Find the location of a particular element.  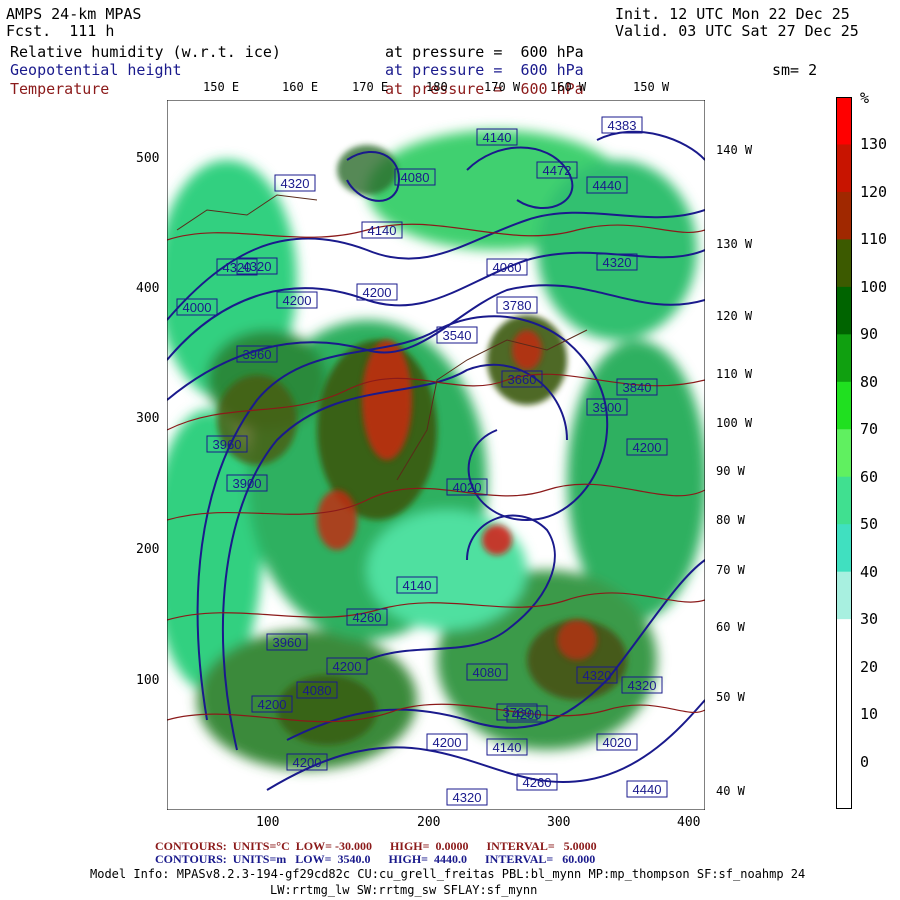

svg-text: 4000 is located at coordinates (197, 307).